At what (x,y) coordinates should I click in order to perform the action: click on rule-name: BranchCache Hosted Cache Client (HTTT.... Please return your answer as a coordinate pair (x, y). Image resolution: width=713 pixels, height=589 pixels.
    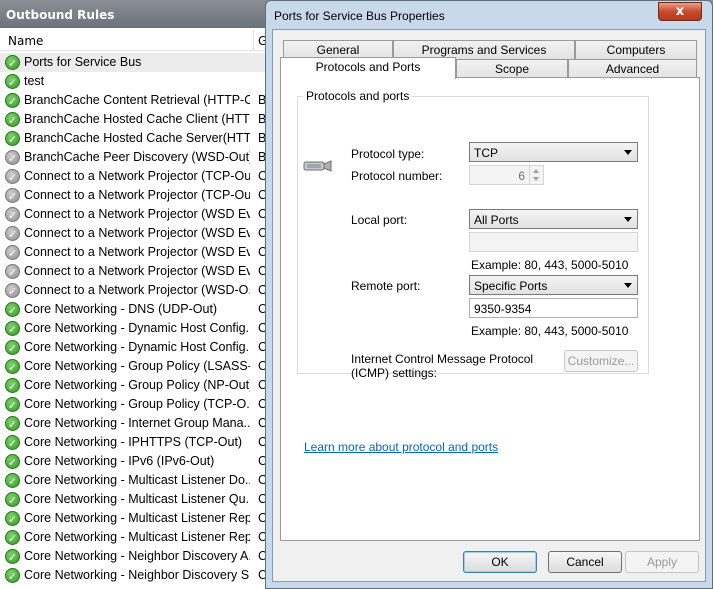
    Looking at the image, I should click on (137, 119).